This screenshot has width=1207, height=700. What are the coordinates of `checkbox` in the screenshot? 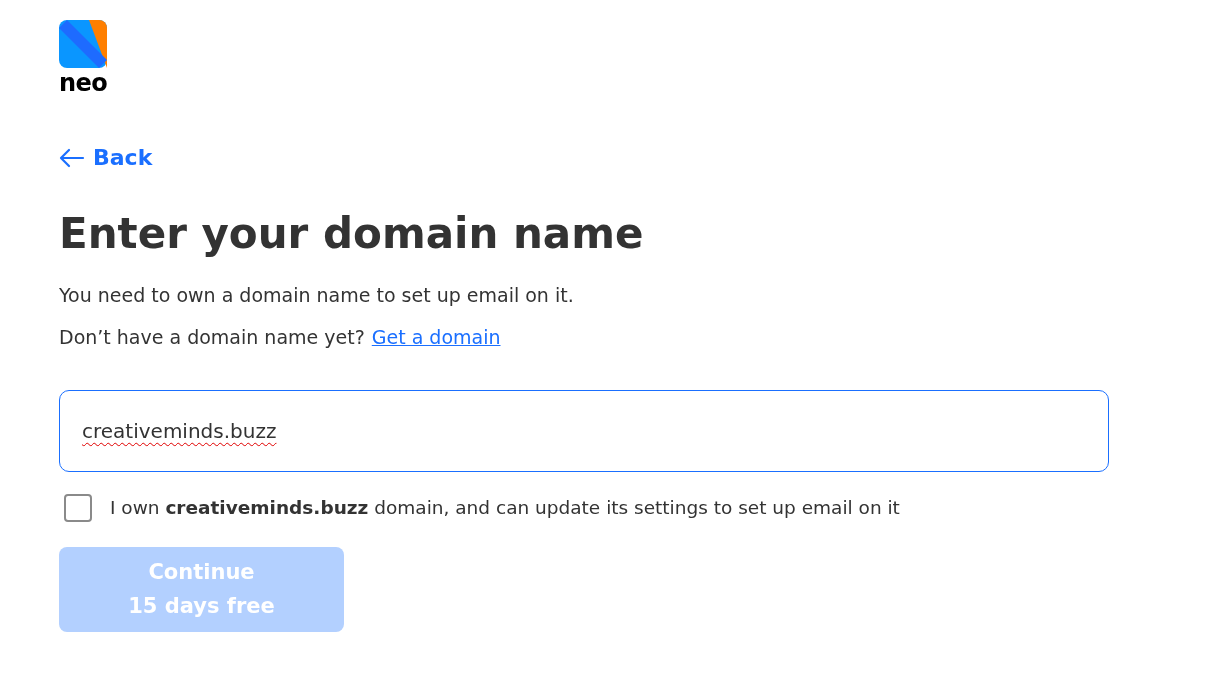 It's located at (78, 507).